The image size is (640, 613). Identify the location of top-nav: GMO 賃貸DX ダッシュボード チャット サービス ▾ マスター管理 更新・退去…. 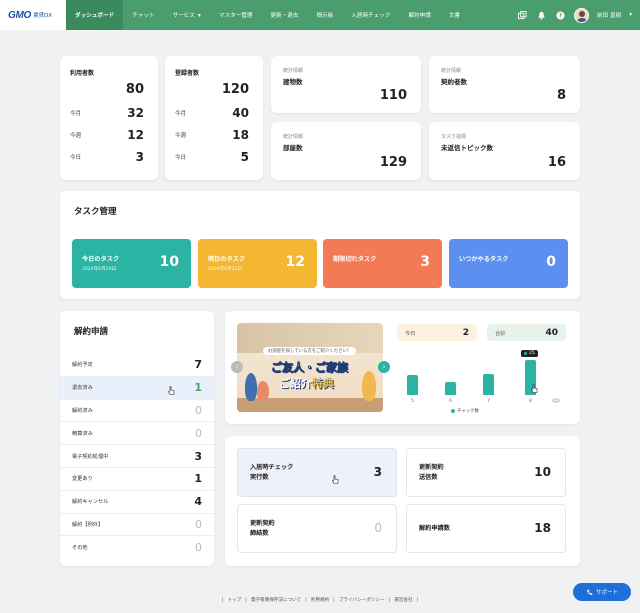
(320, 15).